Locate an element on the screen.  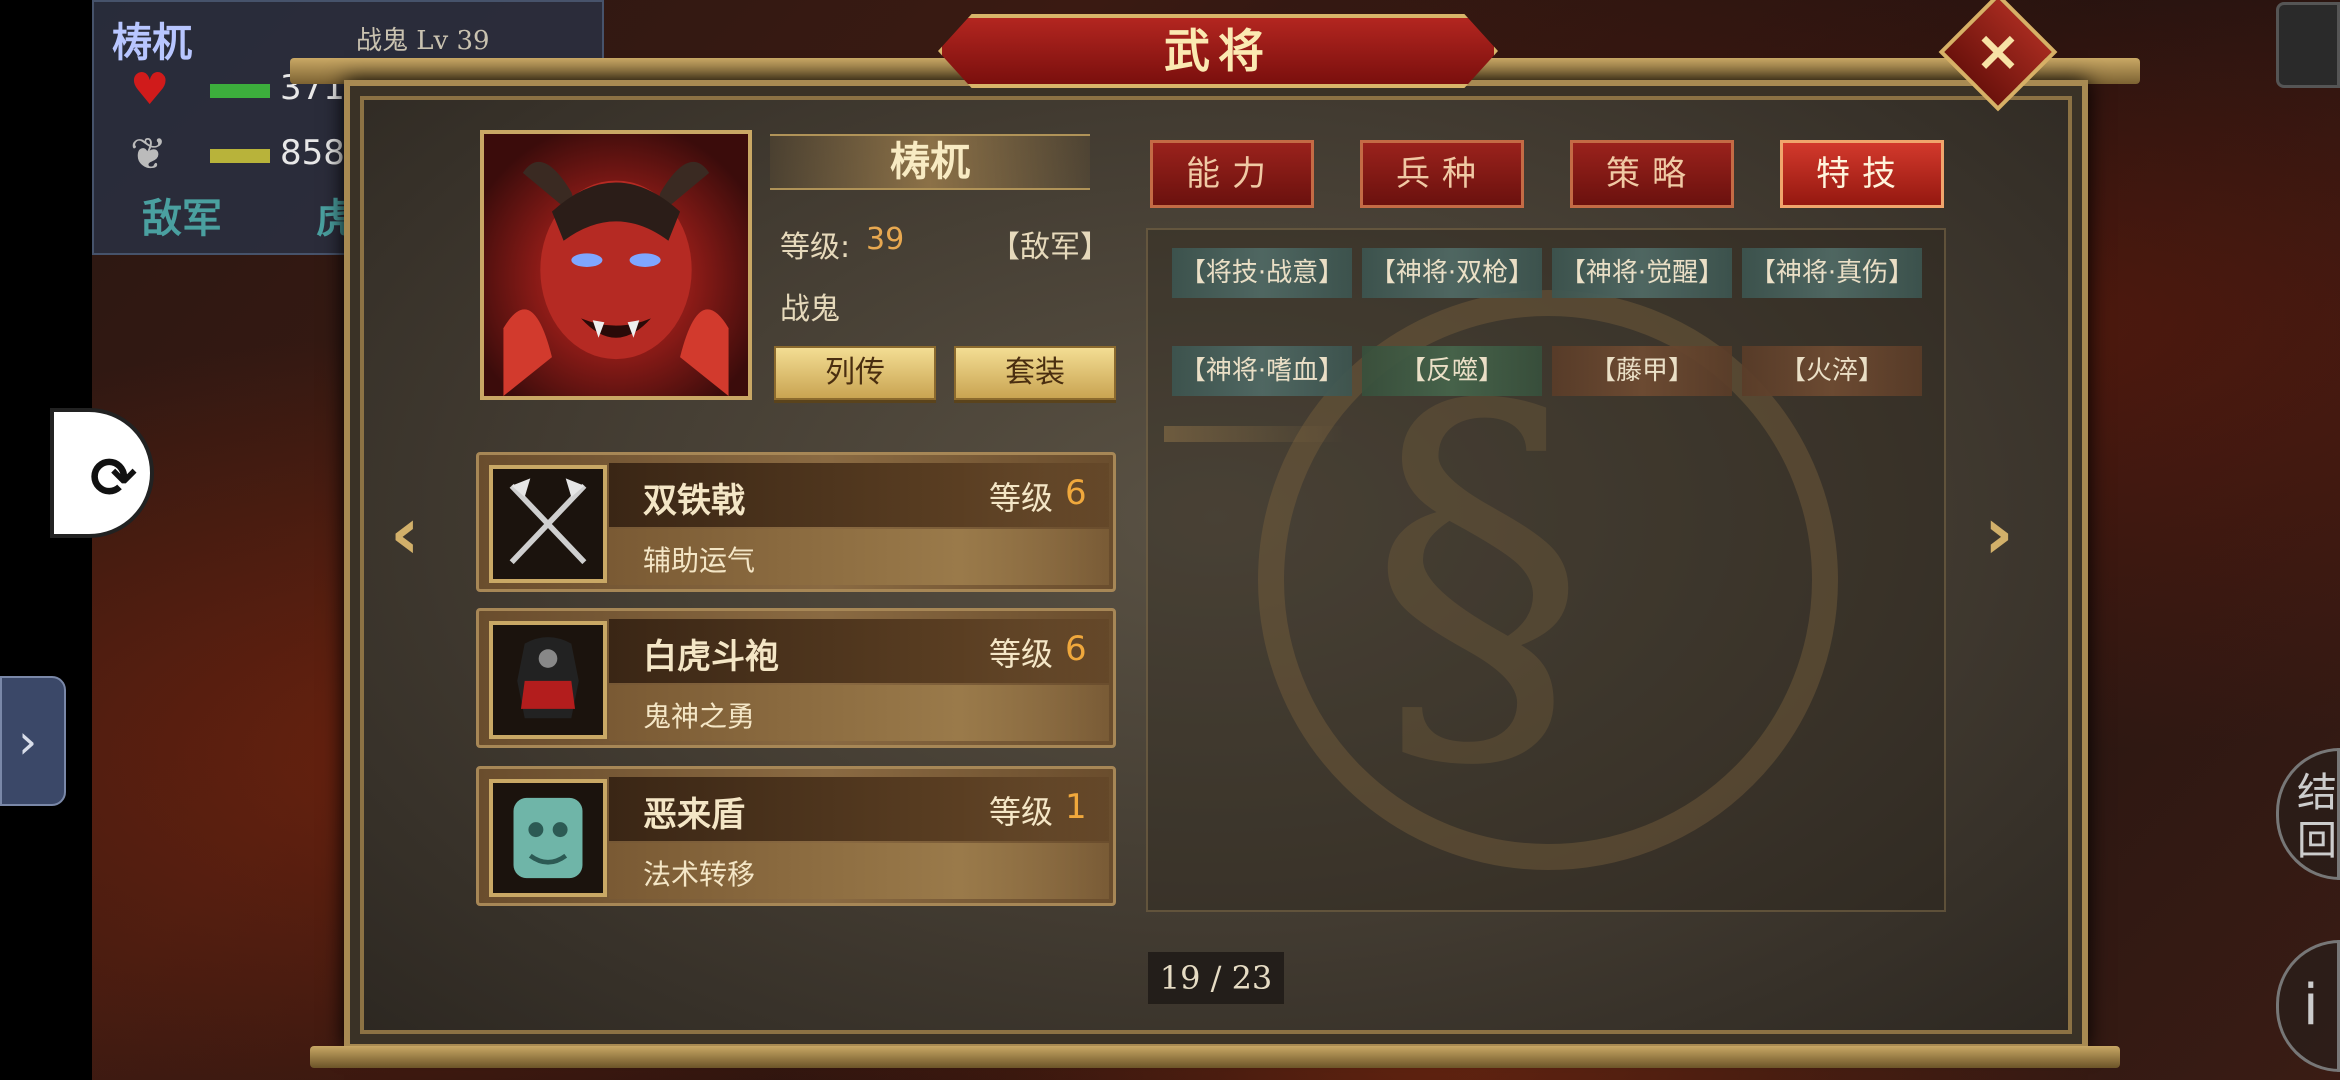
hero-portrait is located at coordinates (616, 265).